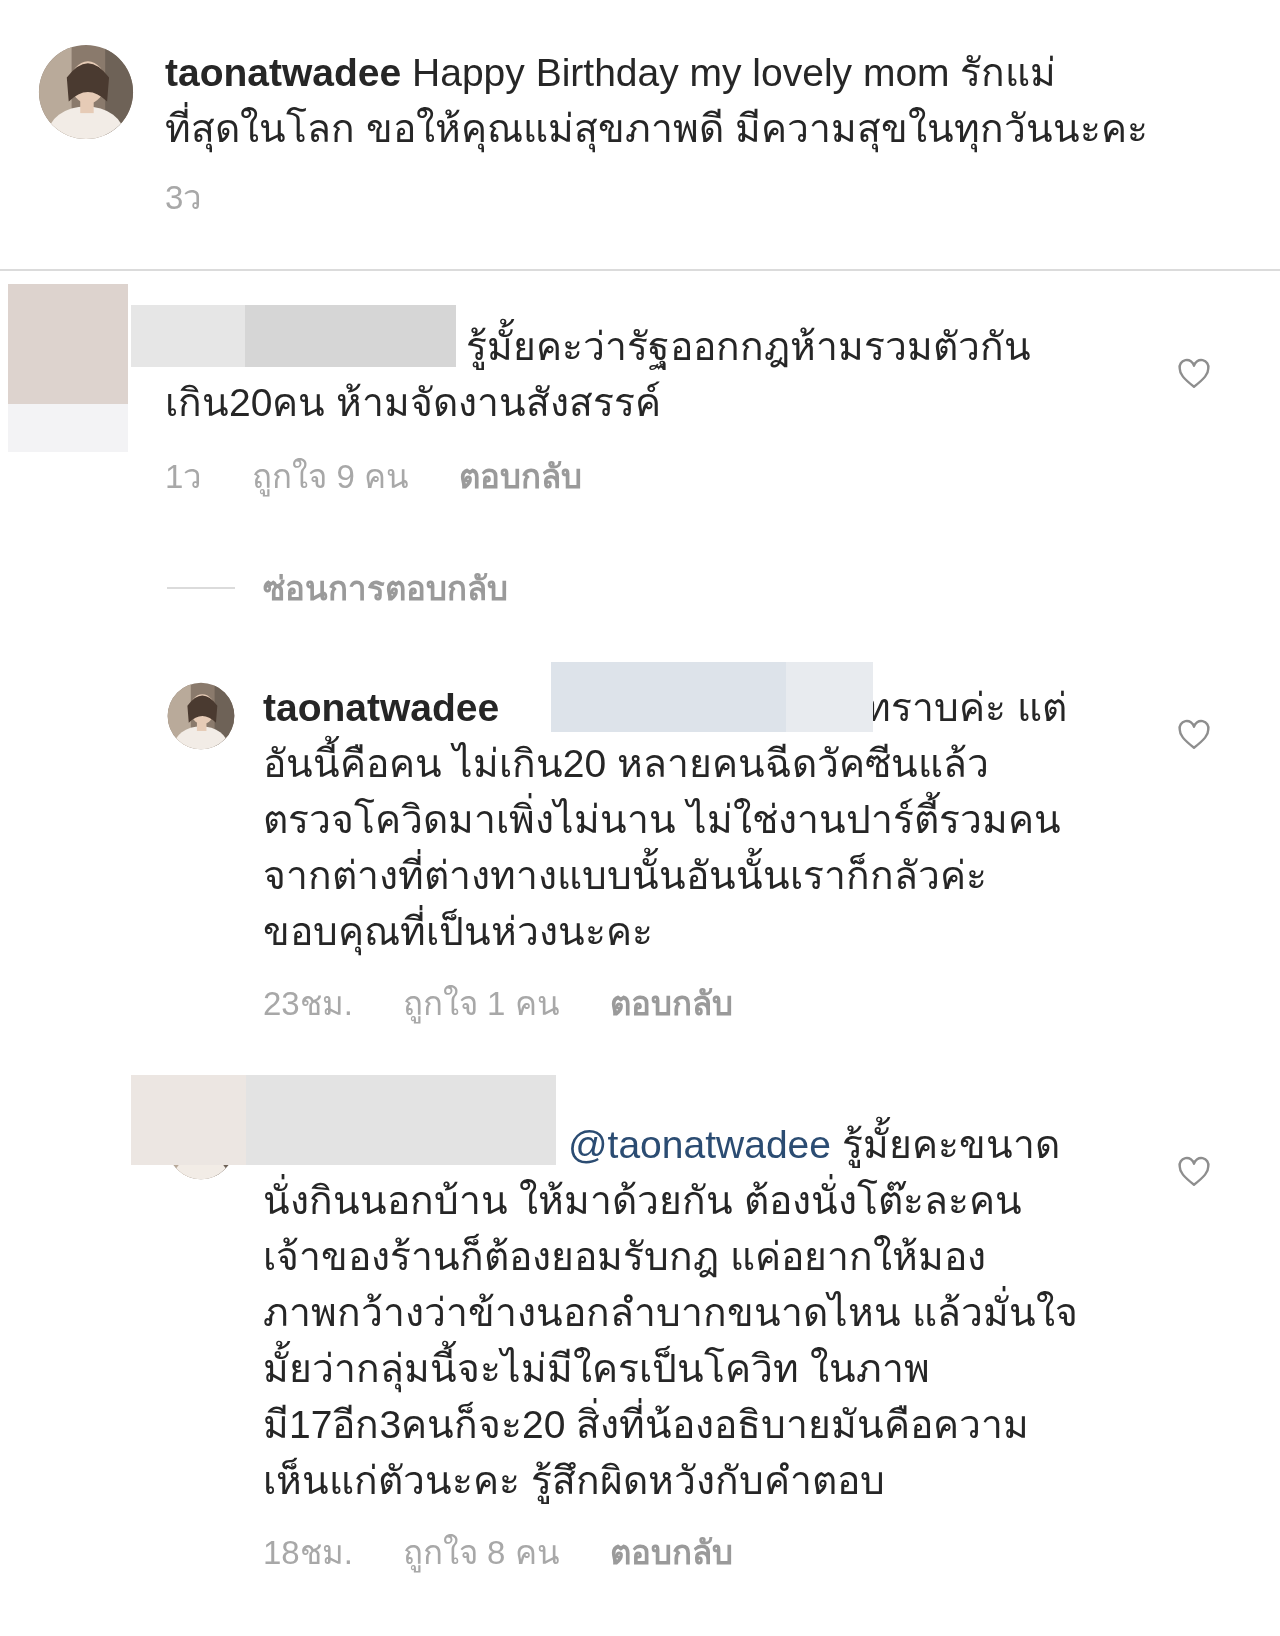 The width and height of the screenshot is (1280, 1636). Describe the element at coordinates (331, 477) in the screenshot. I see `likes-link: ถูกใจ 9 คน` at that location.